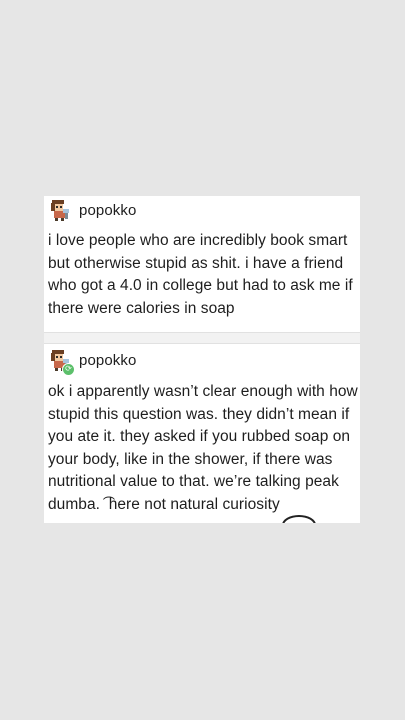  I want to click on post-header: popokko, so click(92, 210).